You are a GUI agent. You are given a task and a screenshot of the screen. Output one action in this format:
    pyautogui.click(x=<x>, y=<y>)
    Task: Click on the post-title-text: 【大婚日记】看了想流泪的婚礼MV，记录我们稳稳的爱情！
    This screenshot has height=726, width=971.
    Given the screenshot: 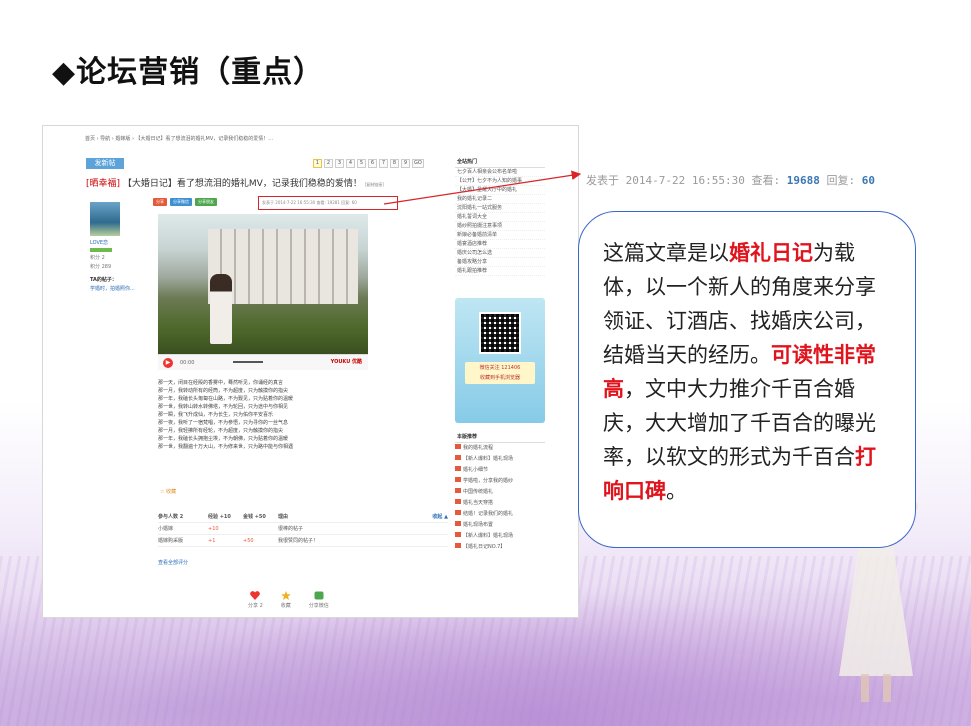 What is the action you would take?
    pyautogui.click(x=242, y=184)
    